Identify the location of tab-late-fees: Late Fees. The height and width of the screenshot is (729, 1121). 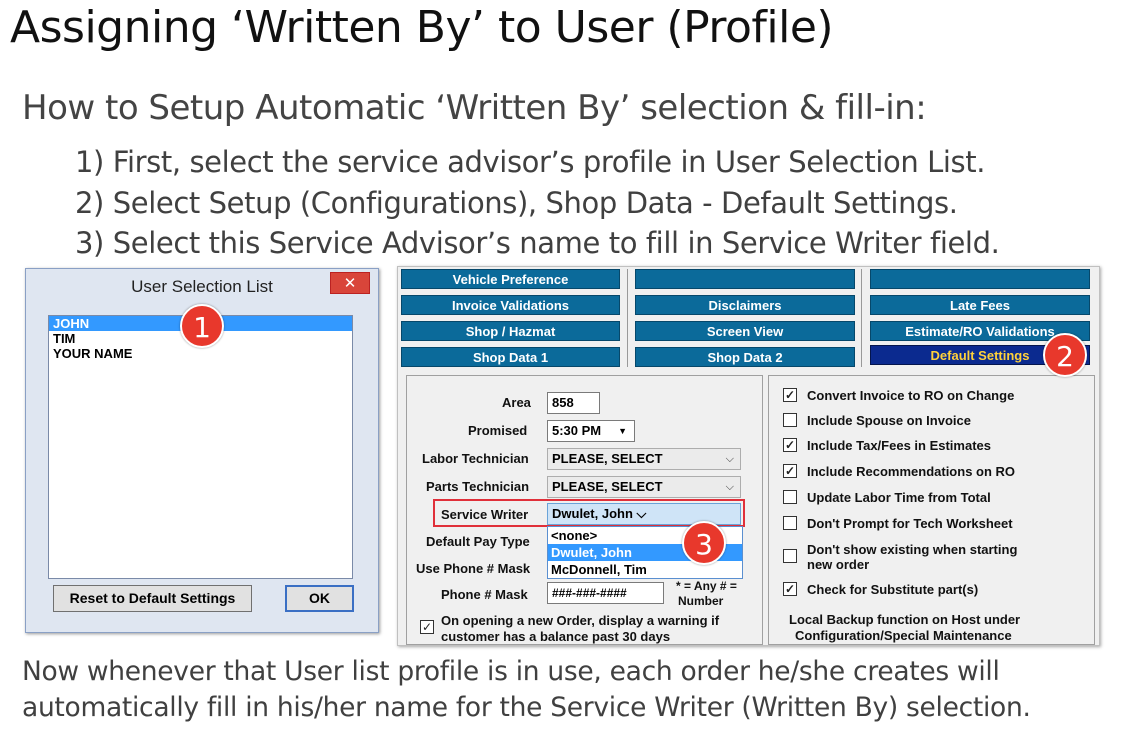
(980, 305).